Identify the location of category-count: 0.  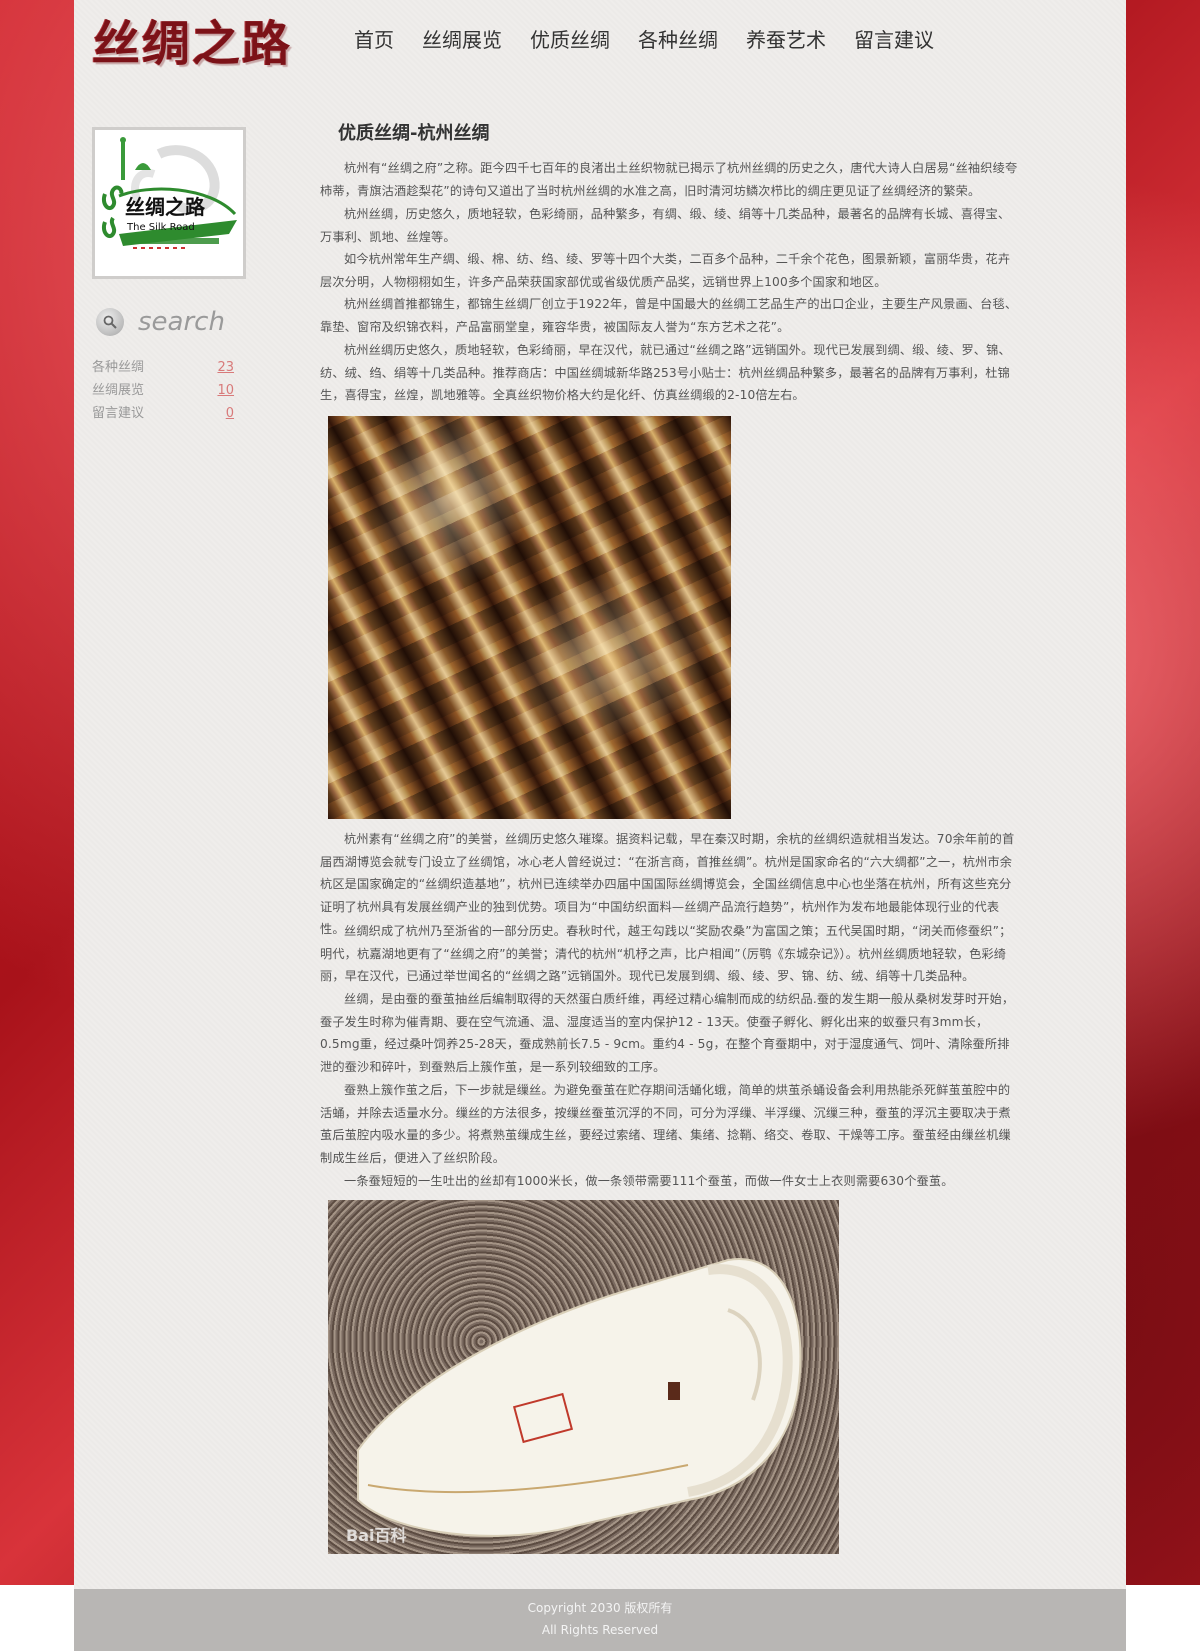
(230, 413).